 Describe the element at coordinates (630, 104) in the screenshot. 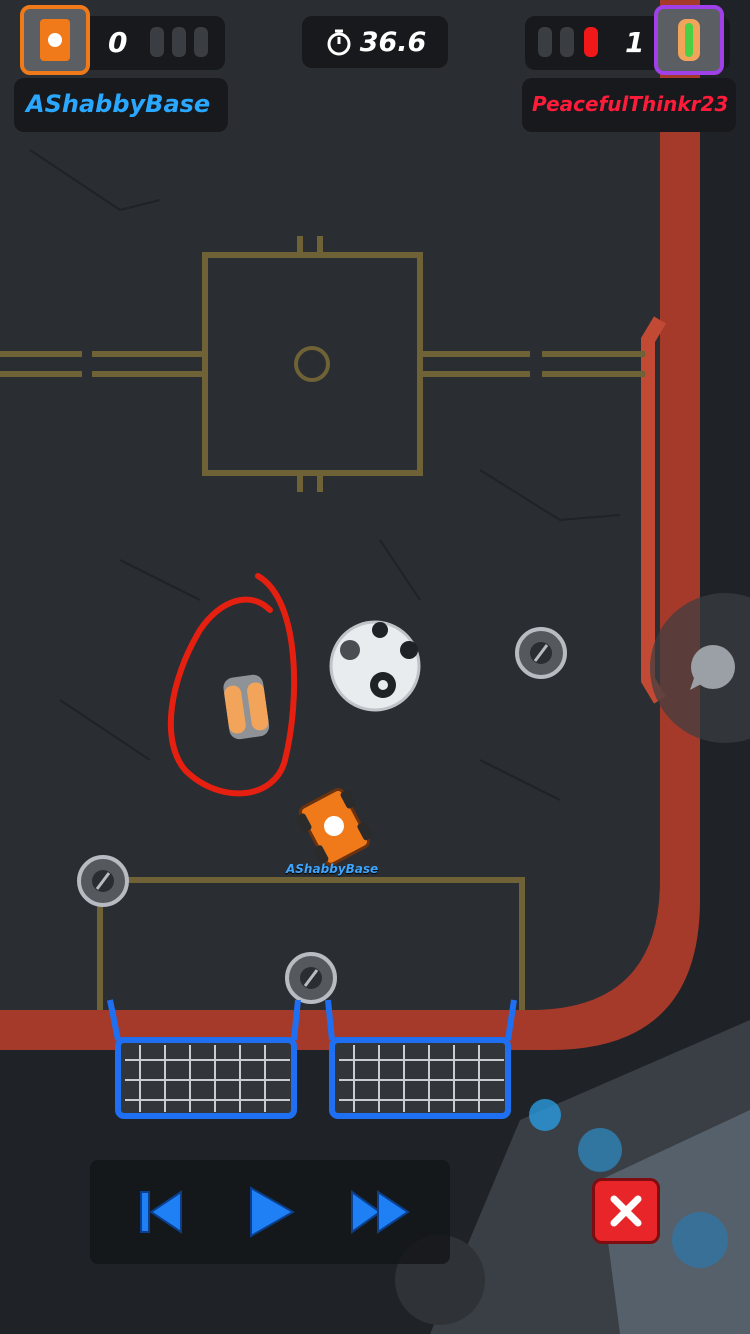

I see `player-right-name: PeacefulThinkr23` at that location.